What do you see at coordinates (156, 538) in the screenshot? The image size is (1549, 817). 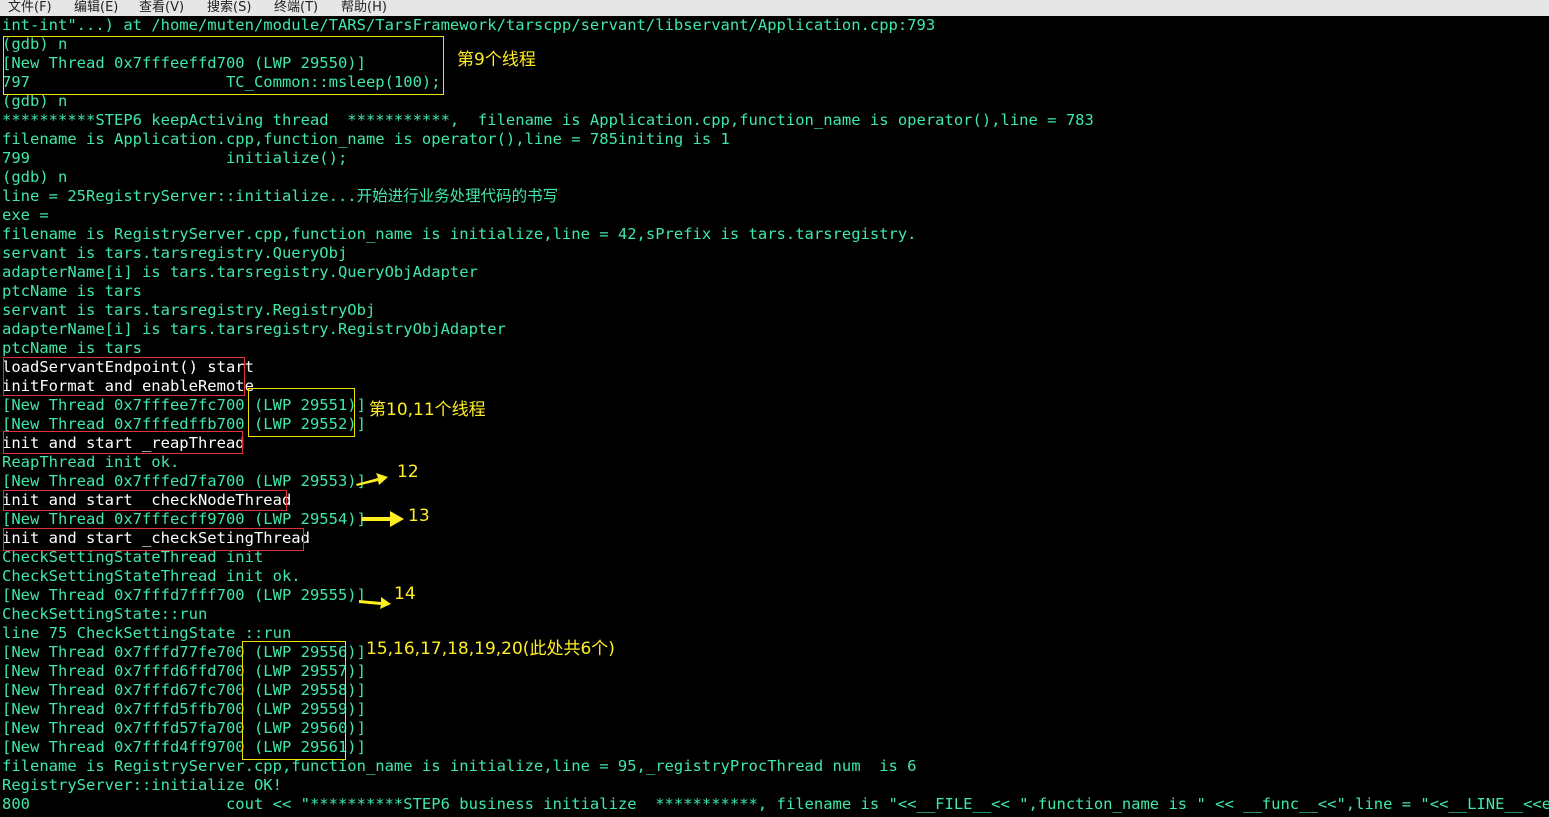 I see `terminal-line: init and start _checkSetingThread` at bounding box center [156, 538].